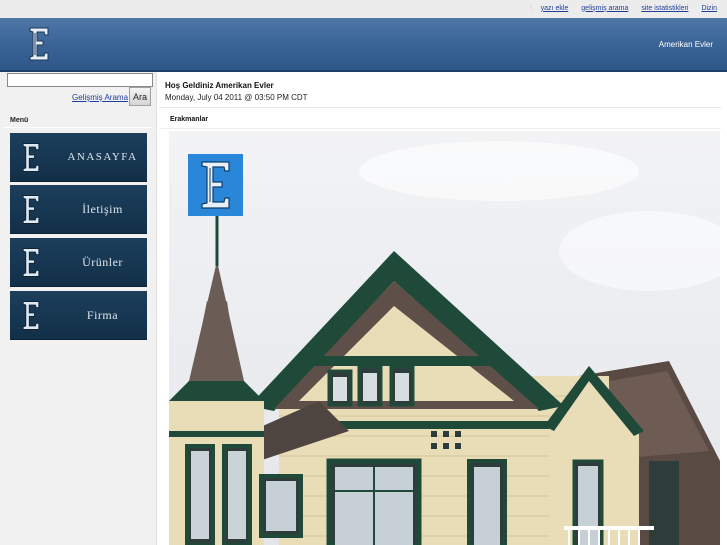 This screenshot has width=727, height=545. Describe the element at coordinates (80, 80) in the screenshot. I see `search-input` at that location.